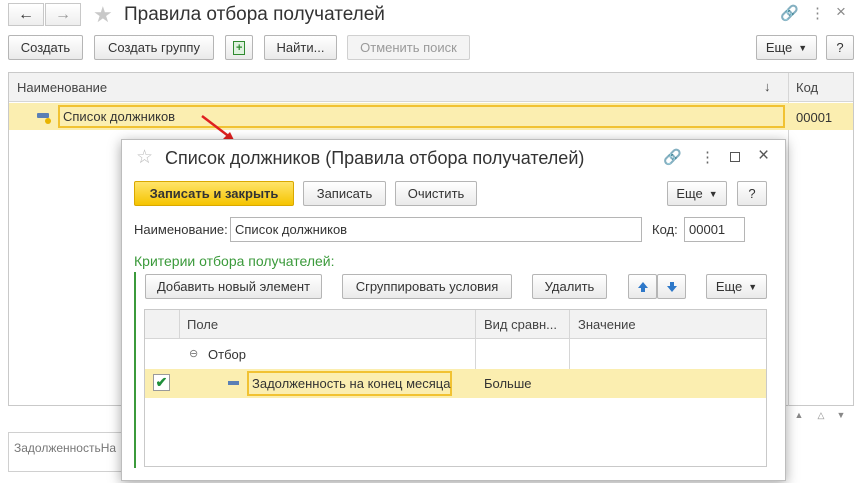 The width and height of the screenshot is (864, 483). Describe the element at coordinates (68, 452) in the screenshot. I see `formula-field: ЗадолженностьНа` at that location.